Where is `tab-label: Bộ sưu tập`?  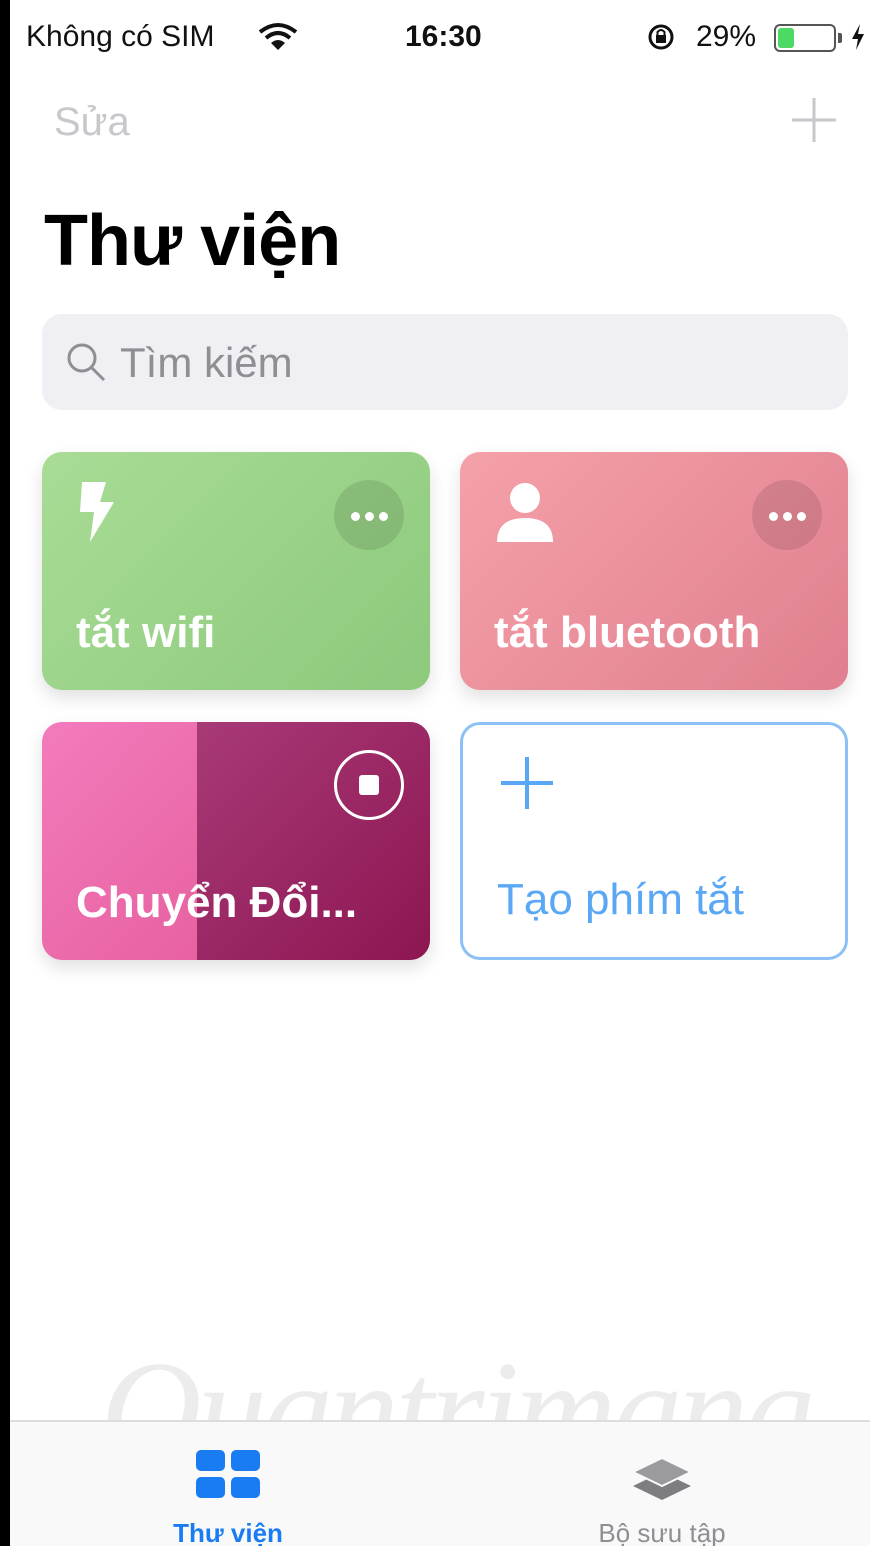 tab-label: Bộ sưu tập is located at coordinates (662, 1532).